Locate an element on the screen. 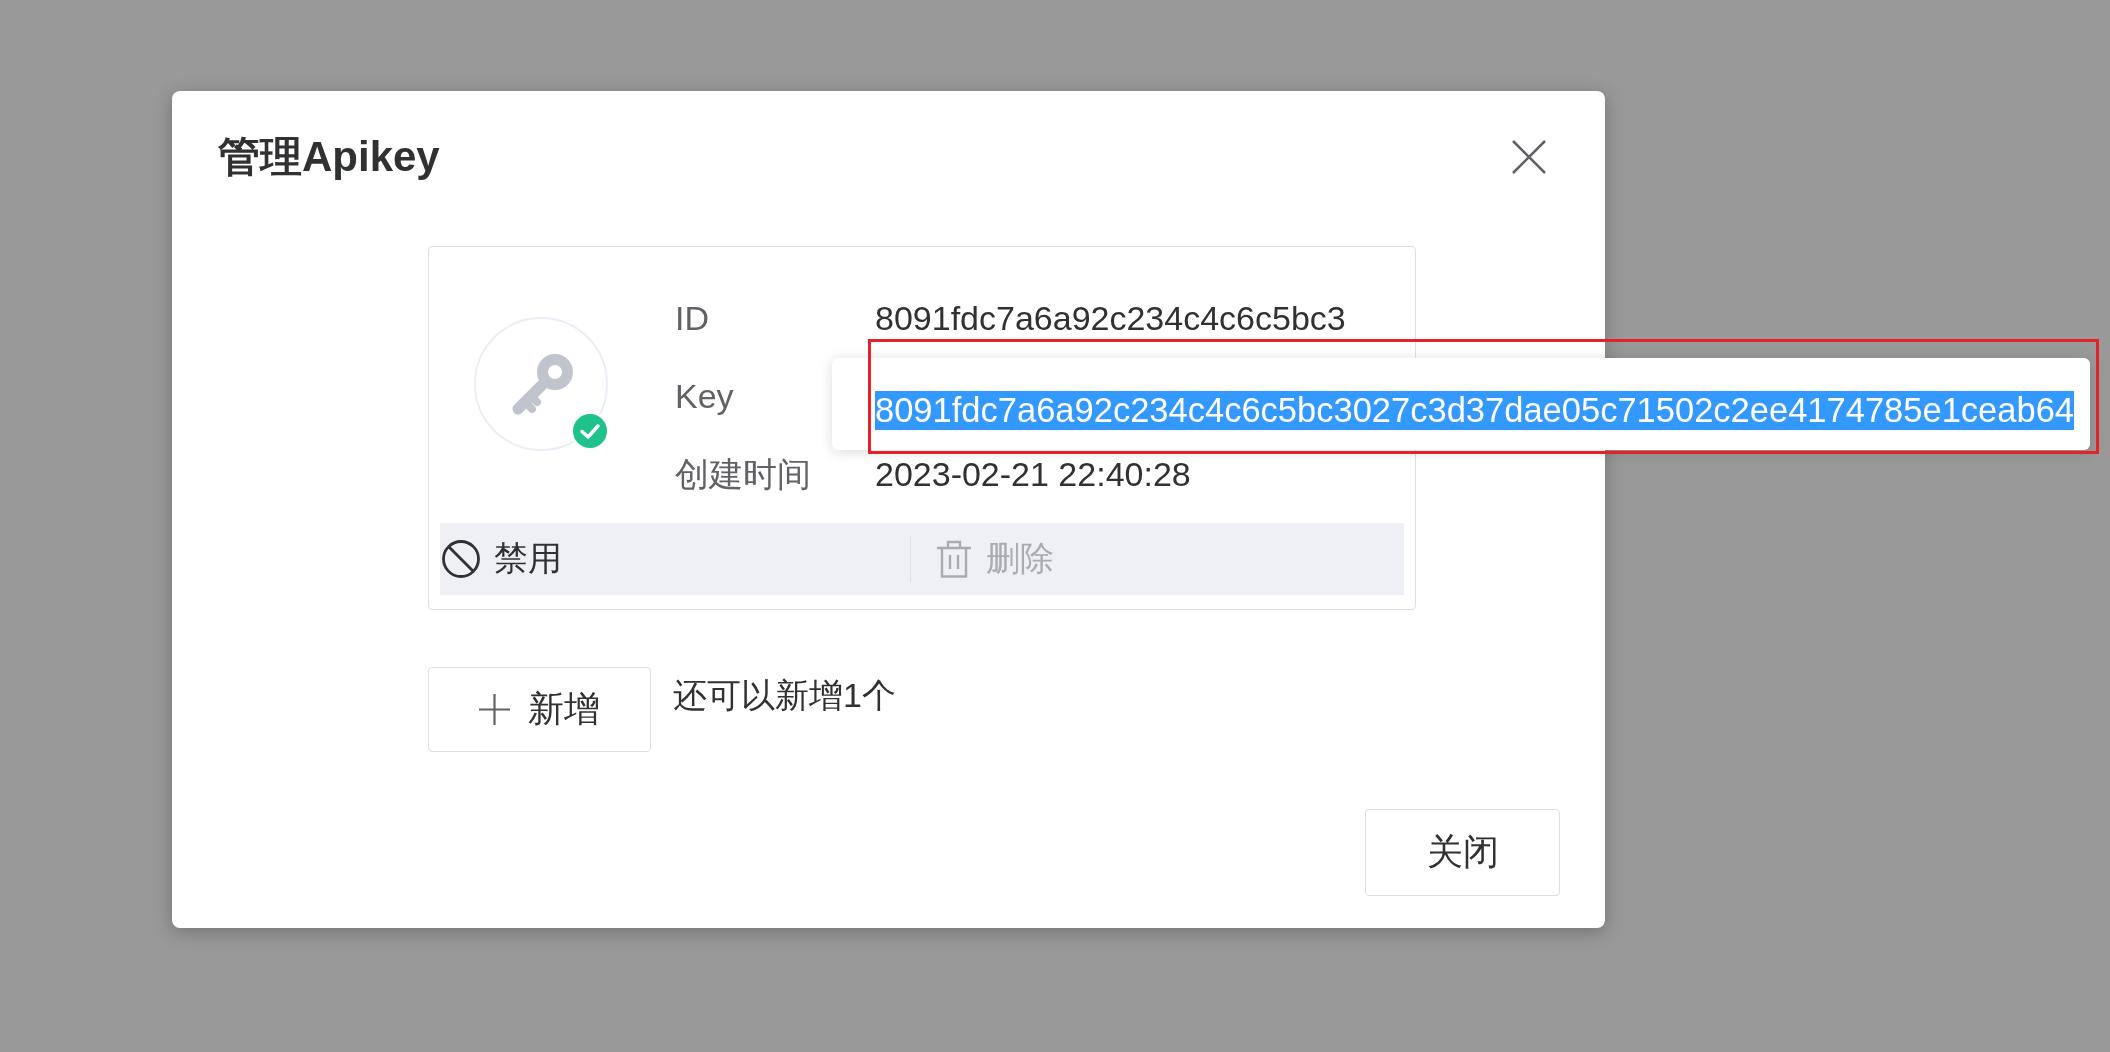 The height and width of the screenshot is (1052, 2110). key-text: 8091fdc7a6a92c234c4c6c5bc3027c3d37dae05c71502c2ee4174785e1ceab64 is located at coordinates (1474, 410).